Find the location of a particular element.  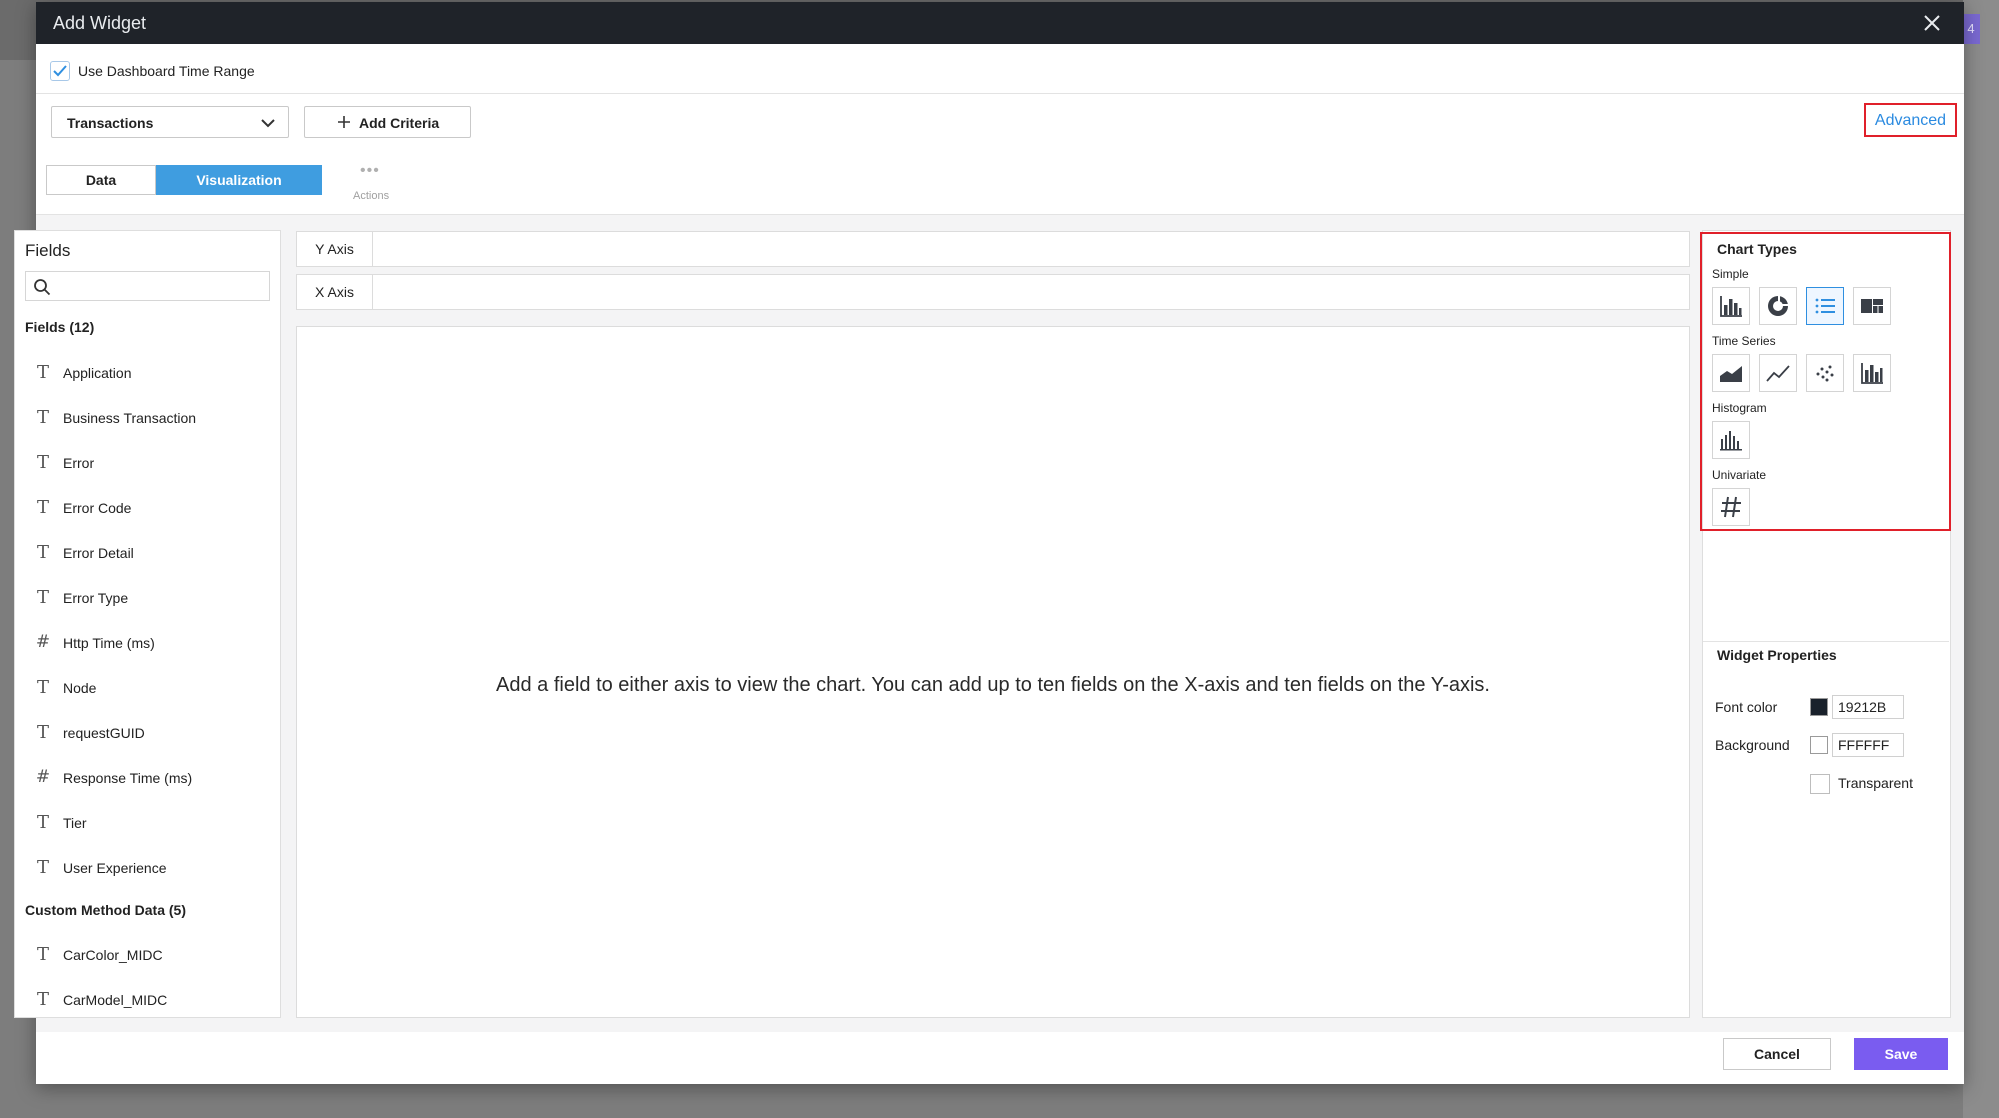

widget-properties-divider is located at coordinates (1826, 641).